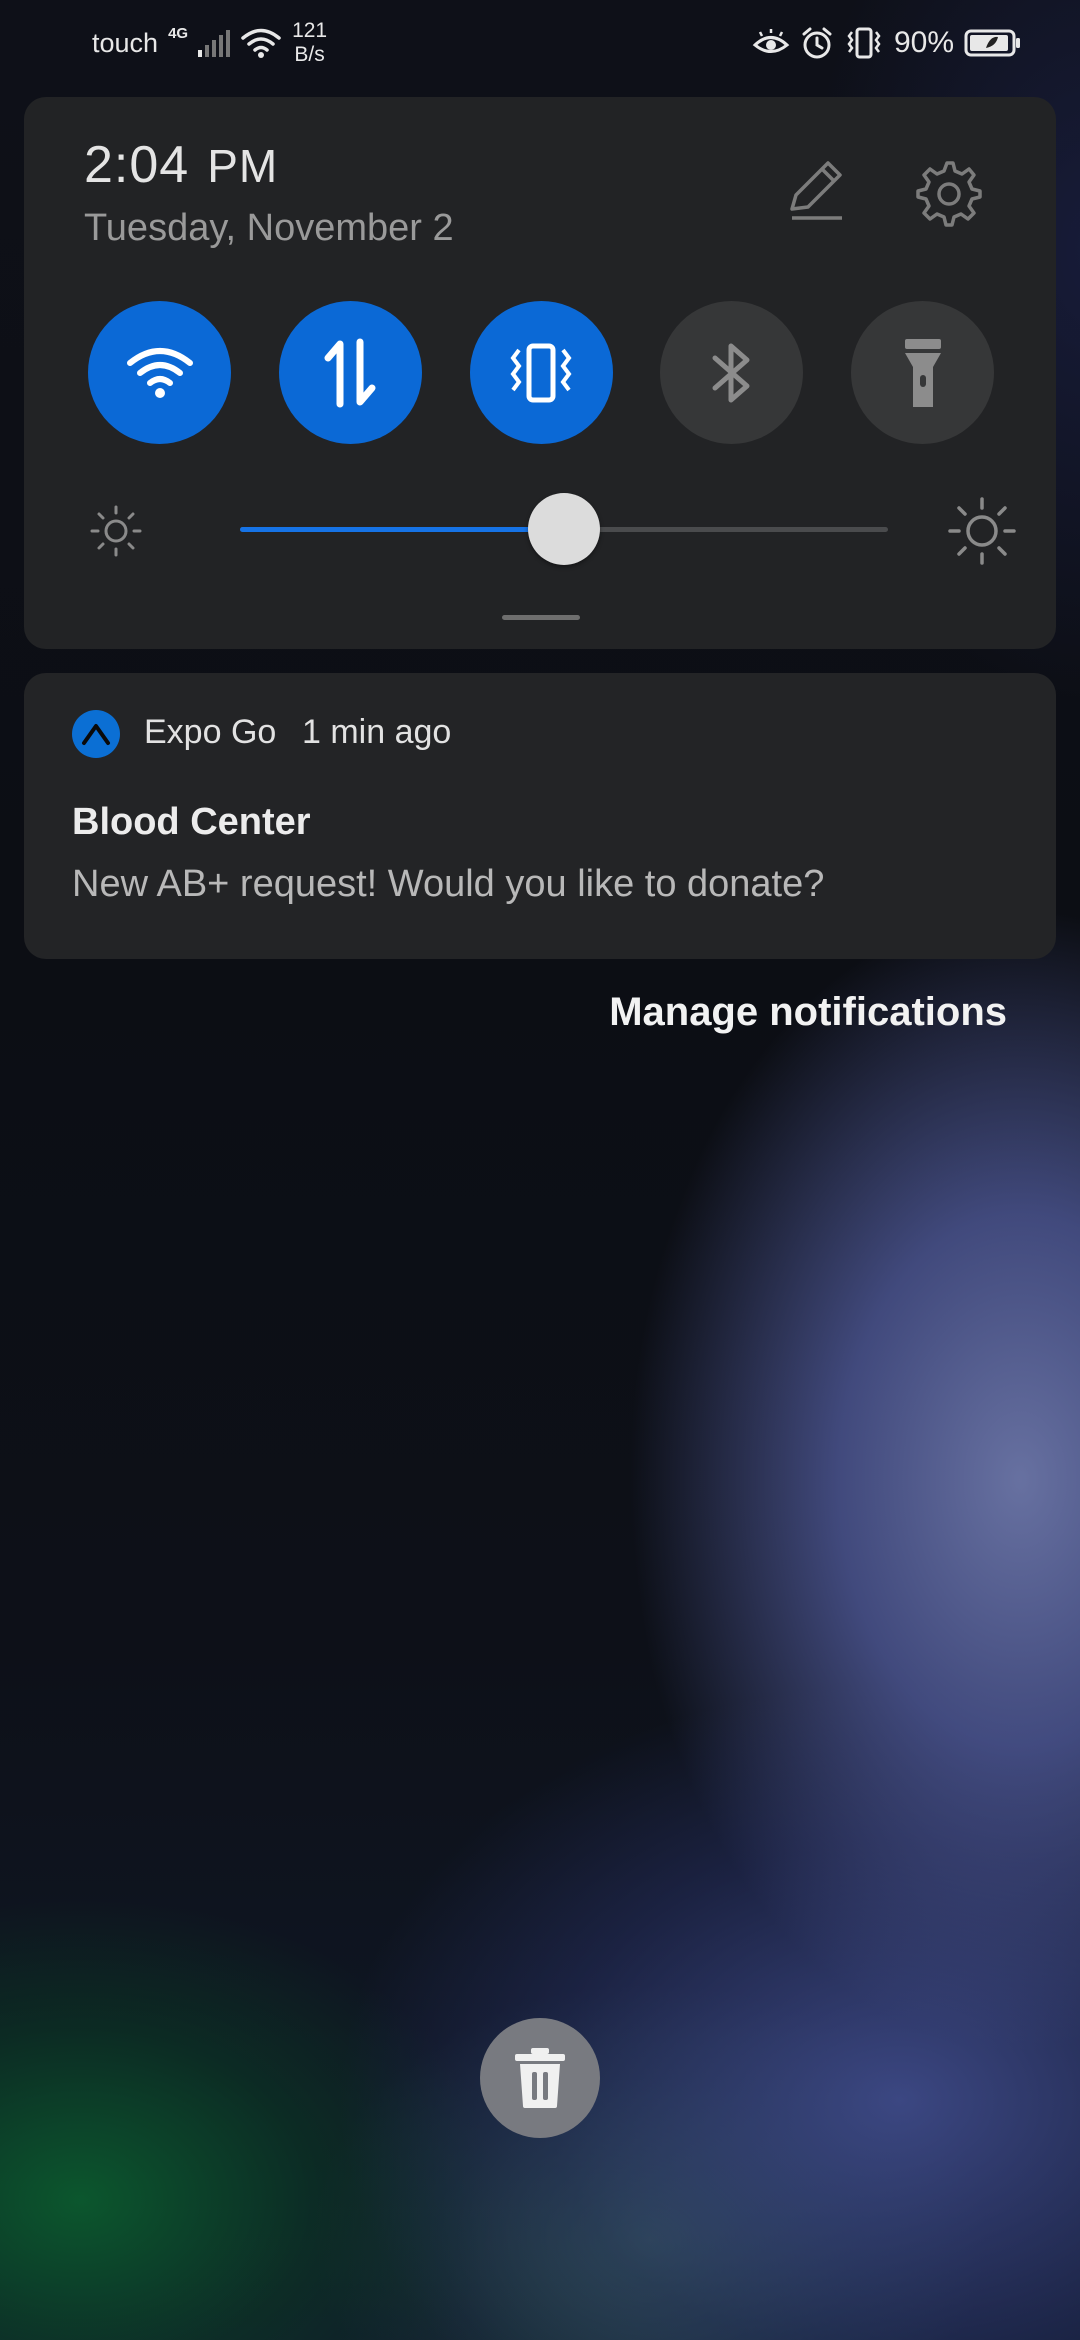 The height and width of the screenshot is (2340, 1080). I want to click on speed-value: 121, so click(310, 30).